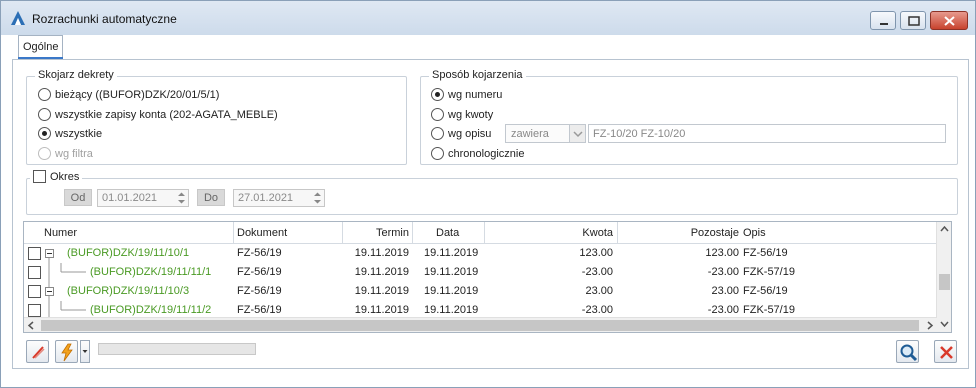  What do you see at coordinates (128, 253) in the screenshot?
I see `cell-numer: (BUFOR)DZK/19/11/10/1` at bounding box center [128, 253].